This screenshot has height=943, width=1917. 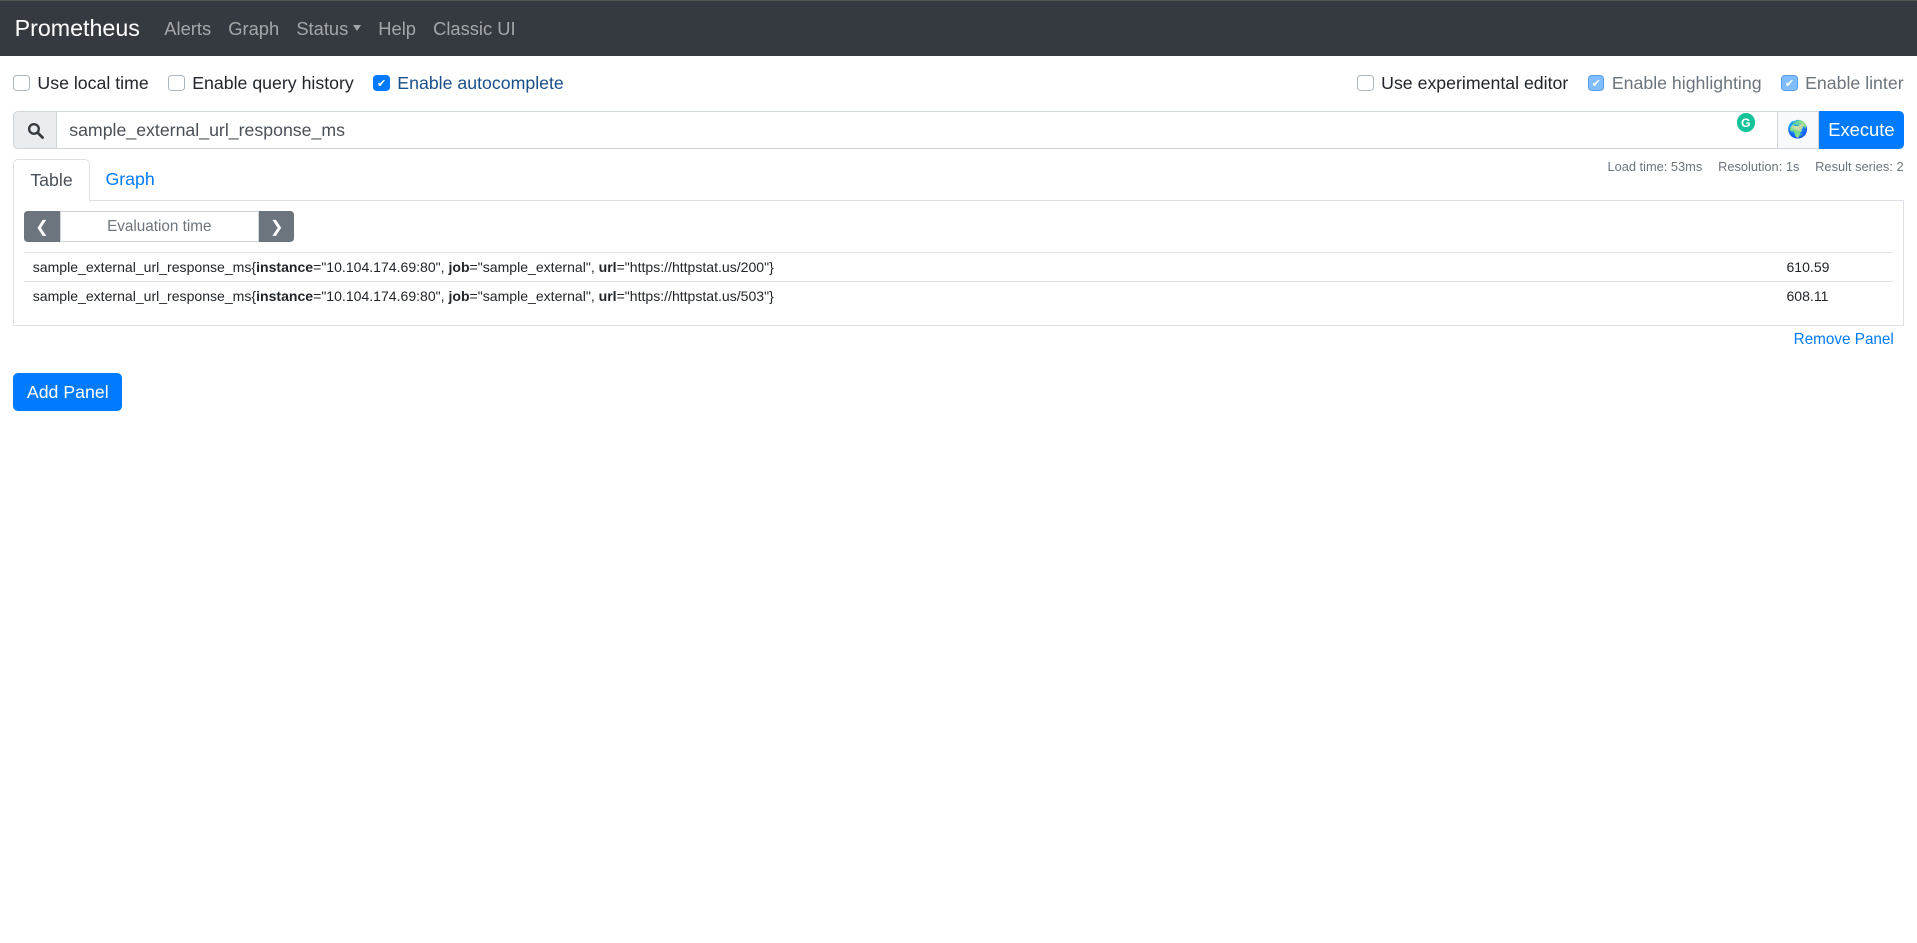 What do you see at coordinates (1655, 166) in the screenshot?
I see `load-time: Load time: 53ms` at bounding box center [1655, 166].